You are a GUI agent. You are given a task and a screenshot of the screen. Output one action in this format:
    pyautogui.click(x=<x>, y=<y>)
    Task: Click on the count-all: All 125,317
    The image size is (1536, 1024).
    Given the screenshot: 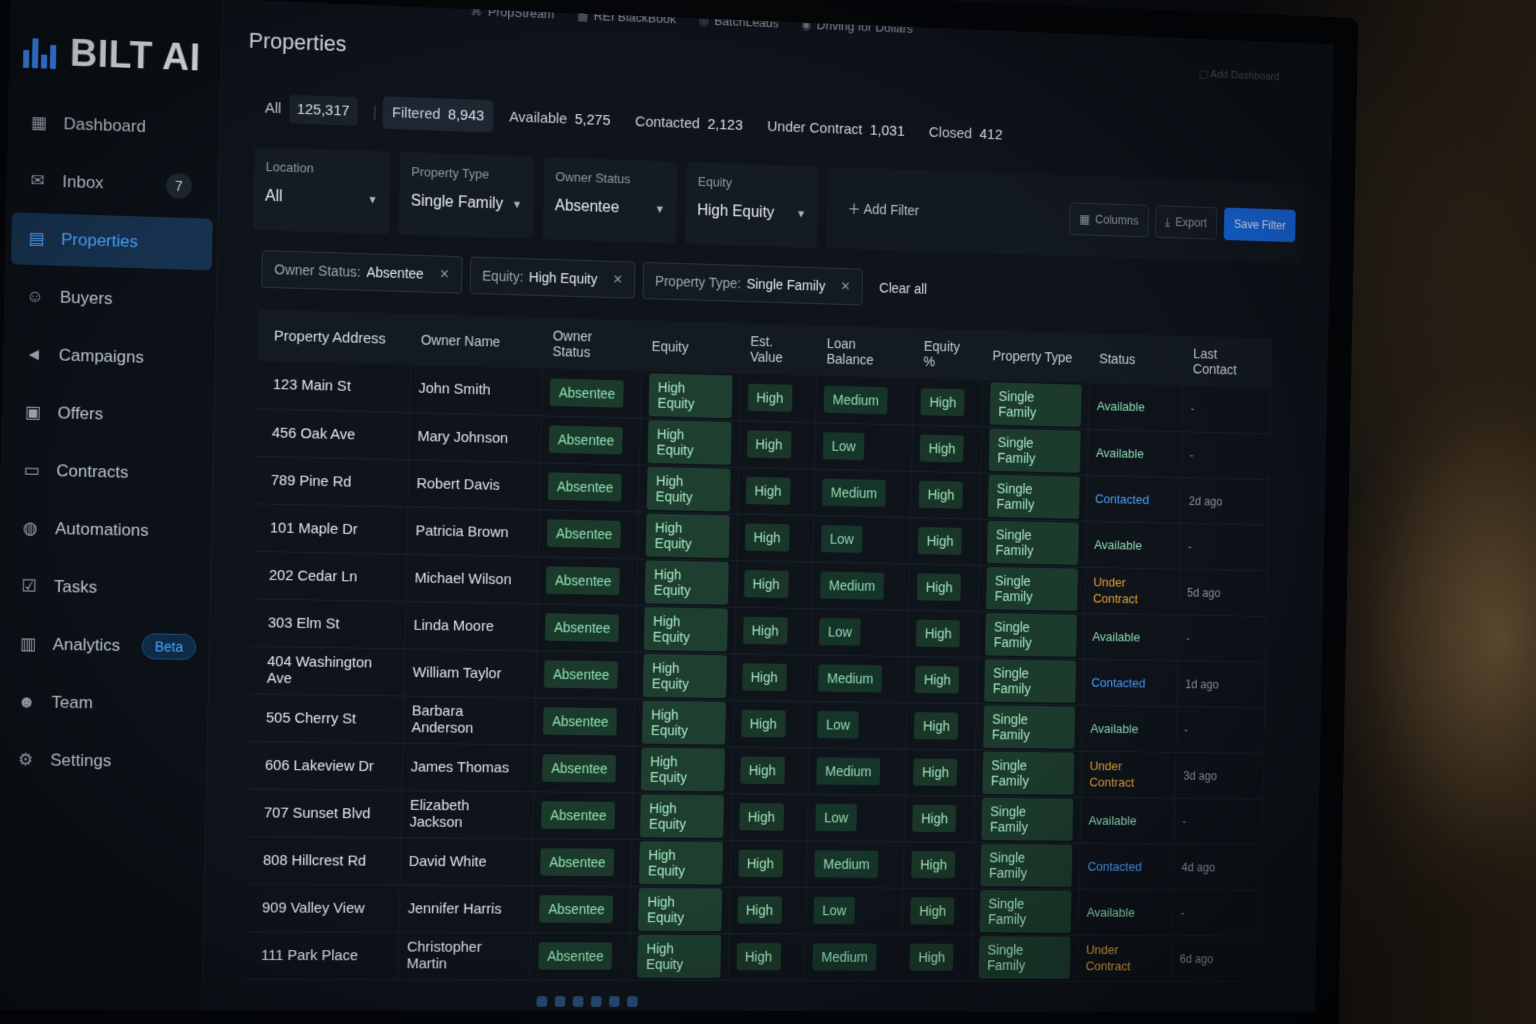 What is the action you would take?
    pyautogui.click(x=311, y=109)
    